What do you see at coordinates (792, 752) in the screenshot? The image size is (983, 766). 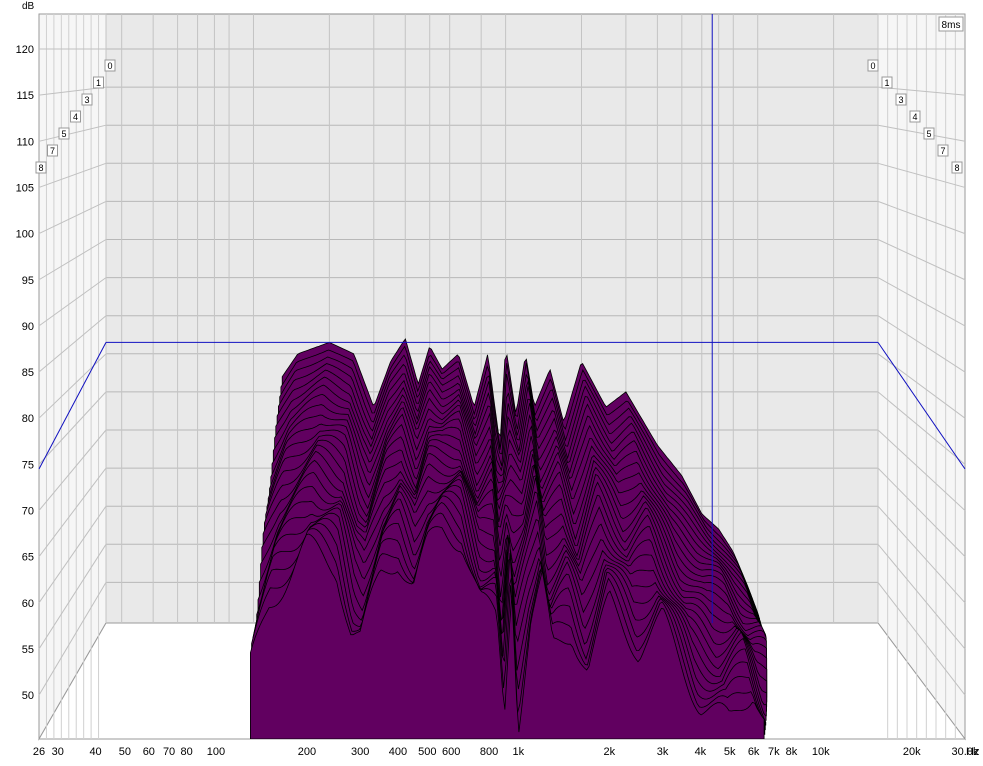 I see `x-tick-label: 8k` at bounding box center [792, 752].